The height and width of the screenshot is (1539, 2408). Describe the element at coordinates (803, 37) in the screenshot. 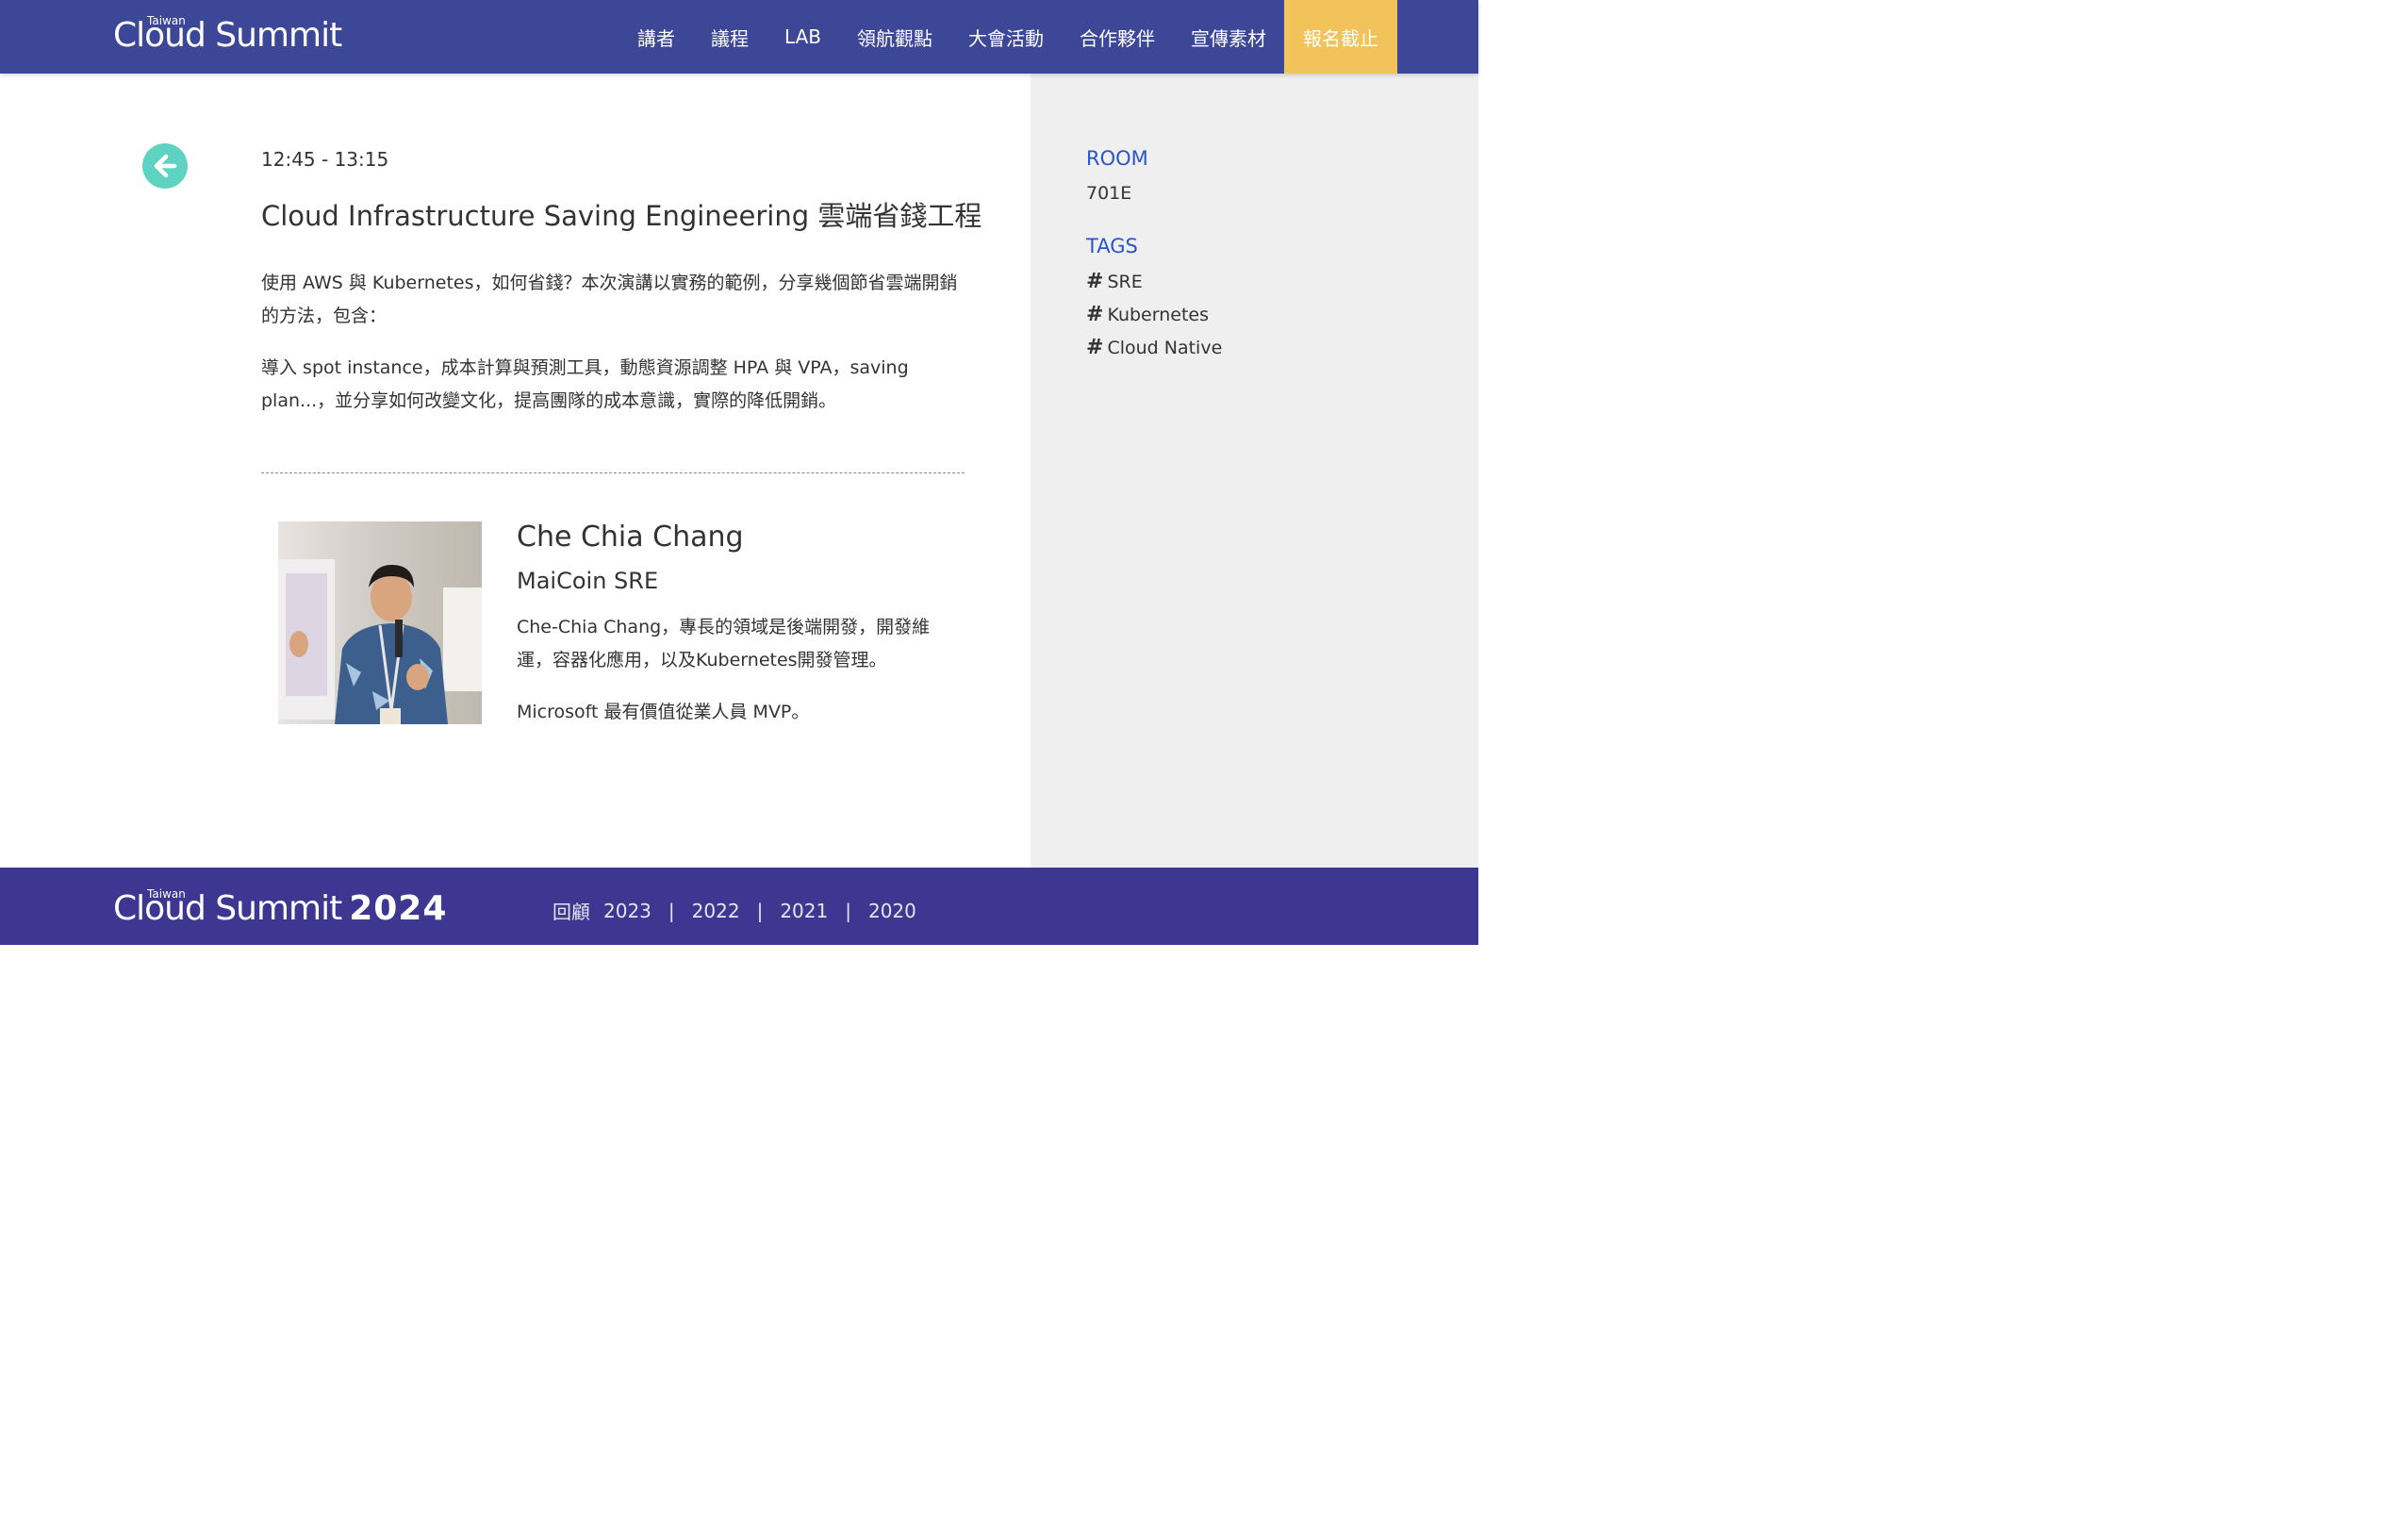

I see `nav-item-lab: LAB` at that location.